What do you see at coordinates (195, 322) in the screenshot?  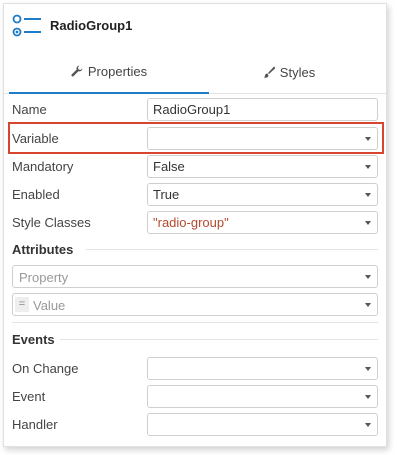 I see `attributes-bottom-divider` at bounding box center [195, 322].